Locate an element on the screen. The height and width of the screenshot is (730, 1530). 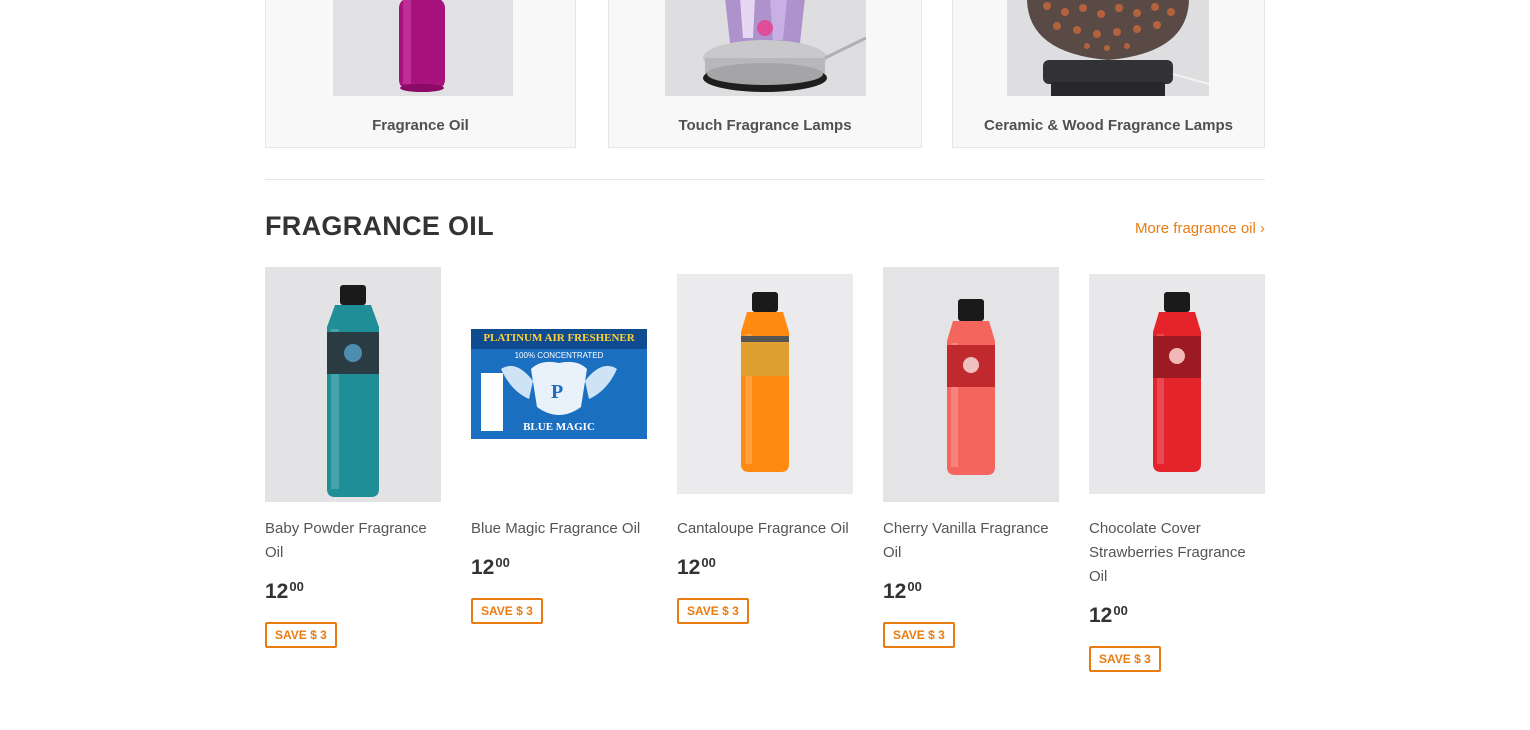
collection-card-ceramic-lamps: Ceramic & Wood Fragrance Lamps is located at coordinates (1108, 74).